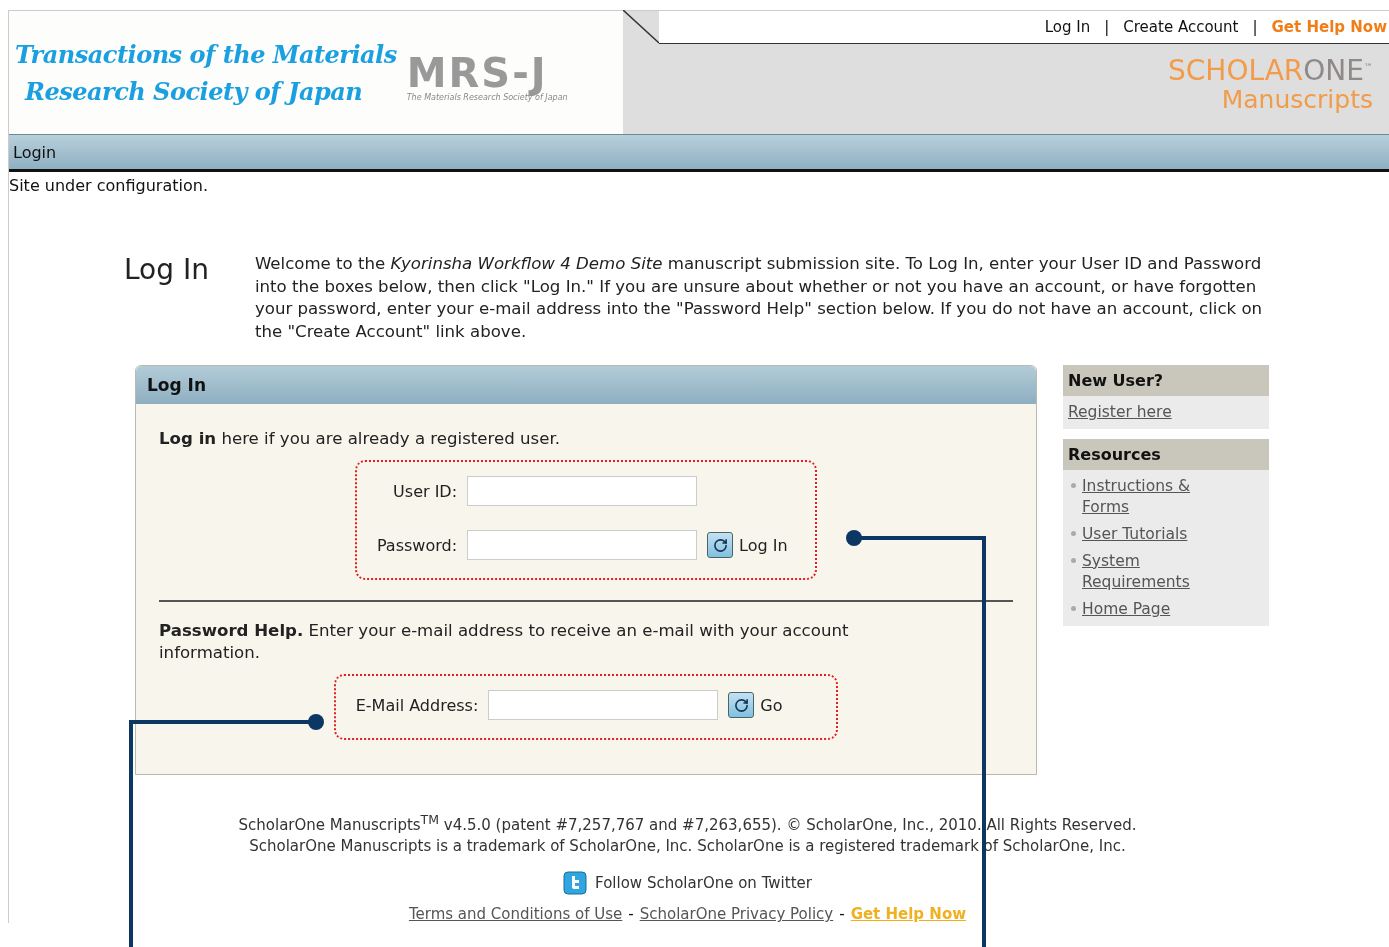 Image resolution: width=1389 pixels, height=947 pixels. What do you see at coordinates (1181, 26) in the screenshot?
I see `nav-link: Create Account` at bounding box center [1181, 26].